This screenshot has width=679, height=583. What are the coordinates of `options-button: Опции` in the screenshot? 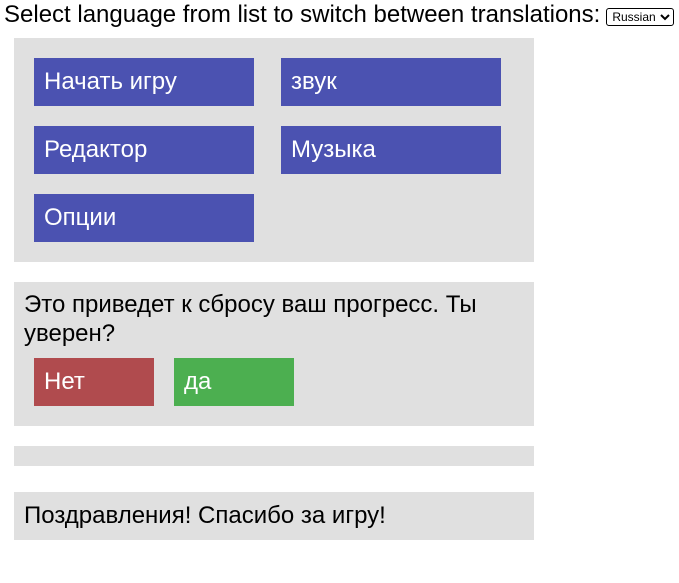 It's located at (144, 218).